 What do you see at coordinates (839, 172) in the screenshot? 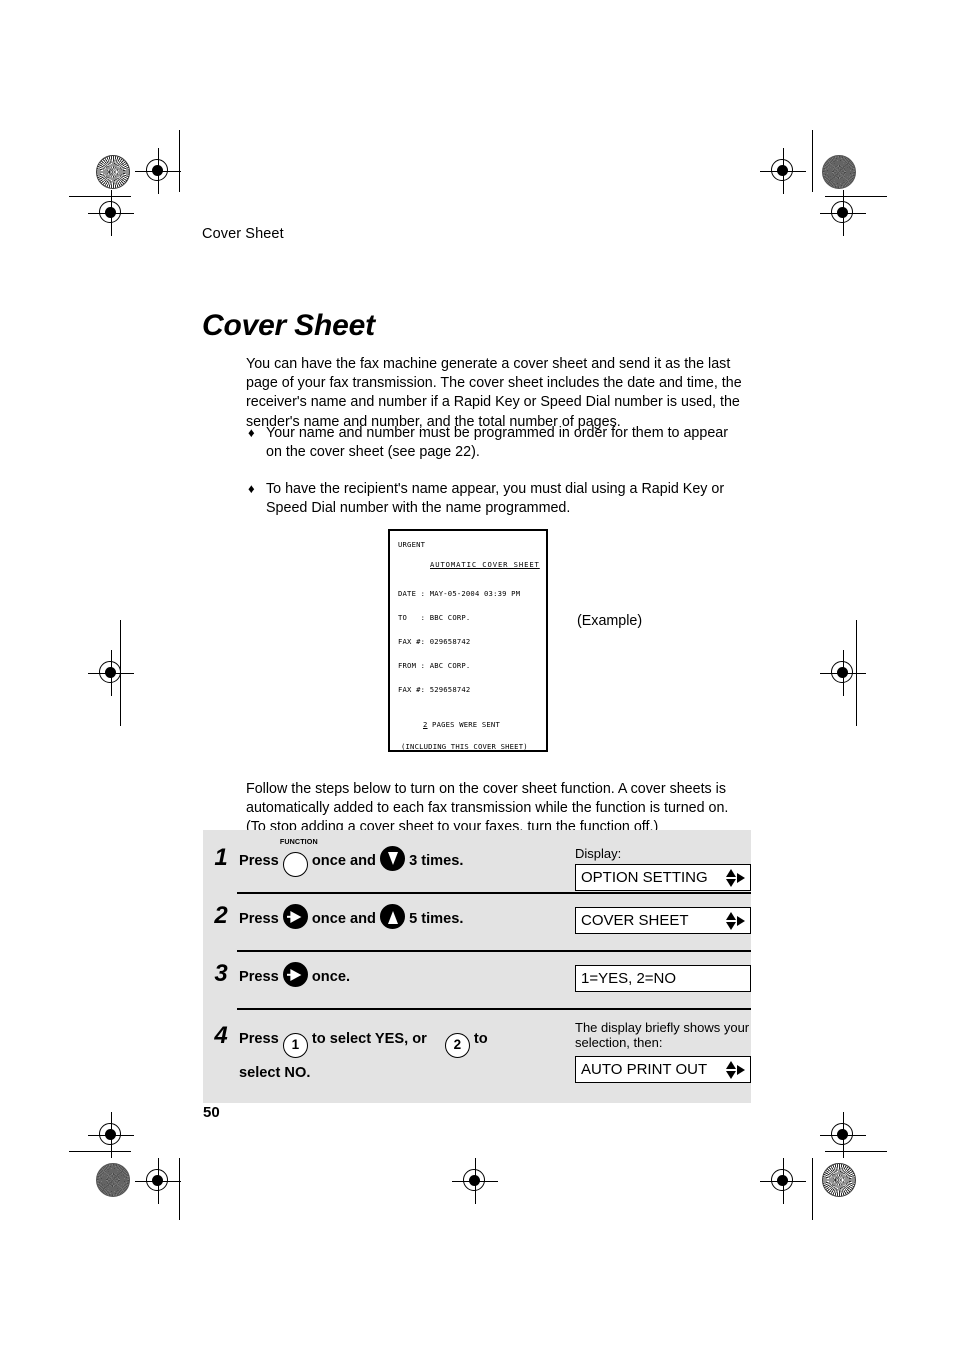
I see `registration-solid-mark-top-right` at bounding box center [839, 172].